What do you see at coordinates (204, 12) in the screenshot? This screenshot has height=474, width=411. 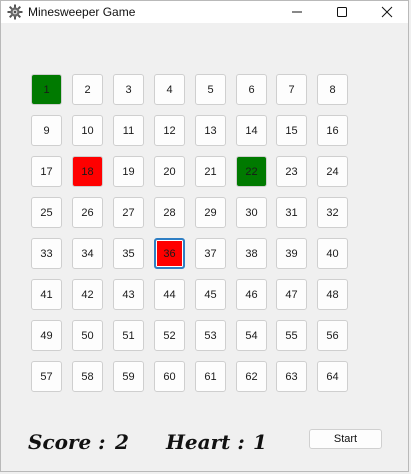 I see `title-bar: Minesweeper Game` at bounding box center [204, 12].